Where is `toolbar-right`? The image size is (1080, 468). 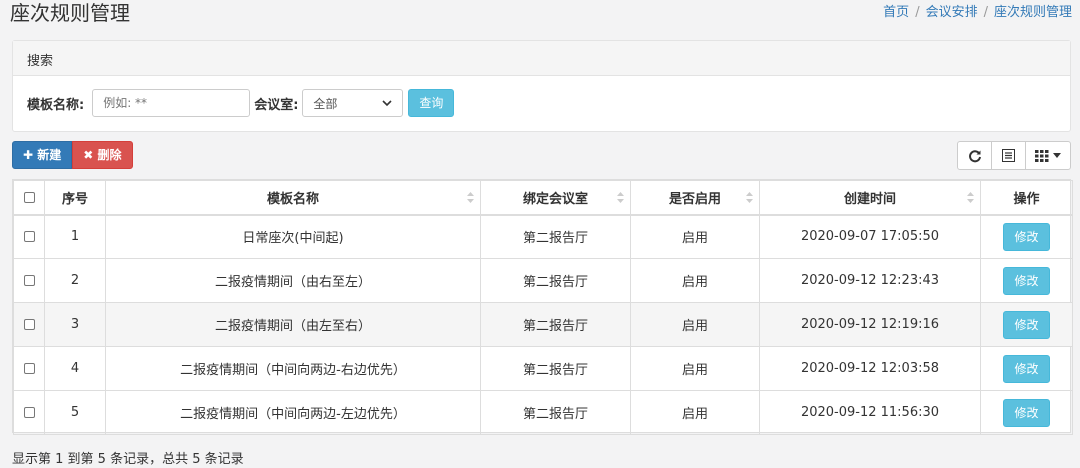 toolbar-right is located at coordinates (1014, 155).